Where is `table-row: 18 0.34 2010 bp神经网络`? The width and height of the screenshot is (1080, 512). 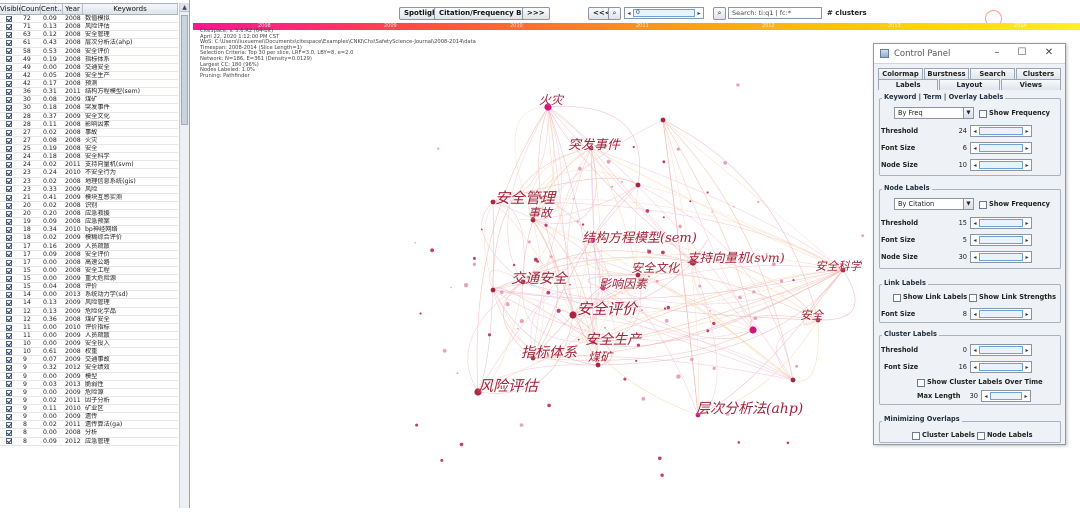
table-row: 18 0.34 2010 bp神经网络 is located at coordinates (89, 230).